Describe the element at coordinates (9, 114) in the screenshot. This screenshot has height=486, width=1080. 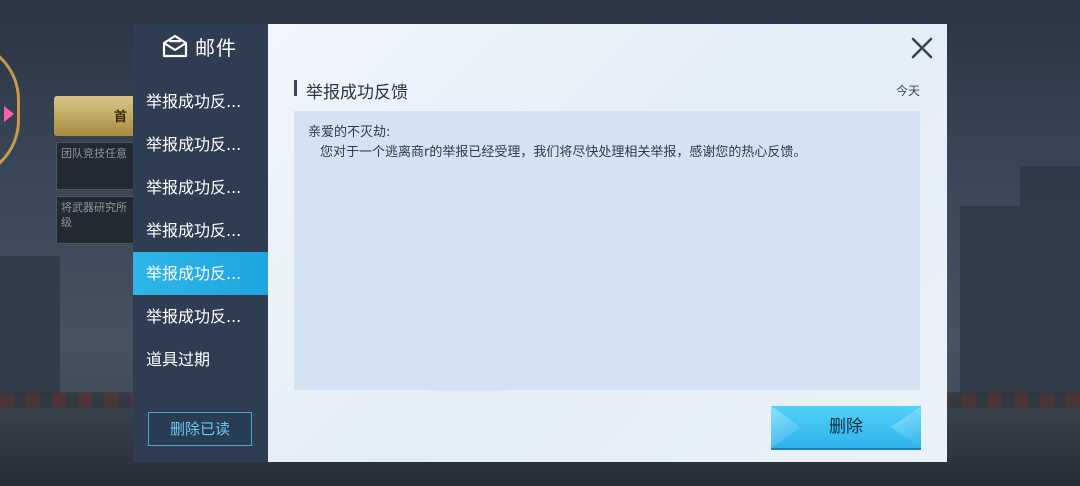
I see `background-arrow-icon` at that location.